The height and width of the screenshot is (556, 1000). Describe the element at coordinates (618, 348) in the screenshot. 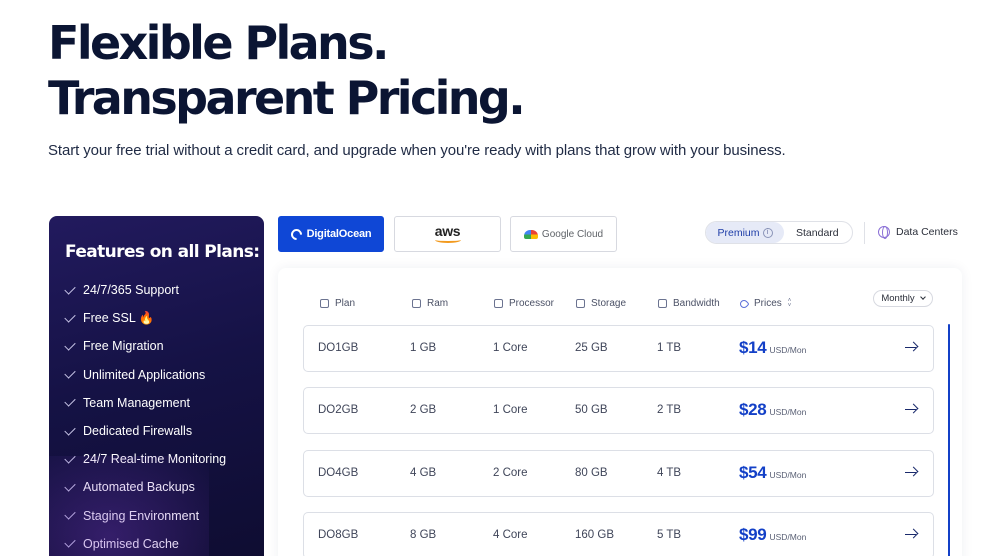

I see `table-row: DO1GB 1 GB 1 Core 25 GB 1 TB $14 USD/Mon` at that location.